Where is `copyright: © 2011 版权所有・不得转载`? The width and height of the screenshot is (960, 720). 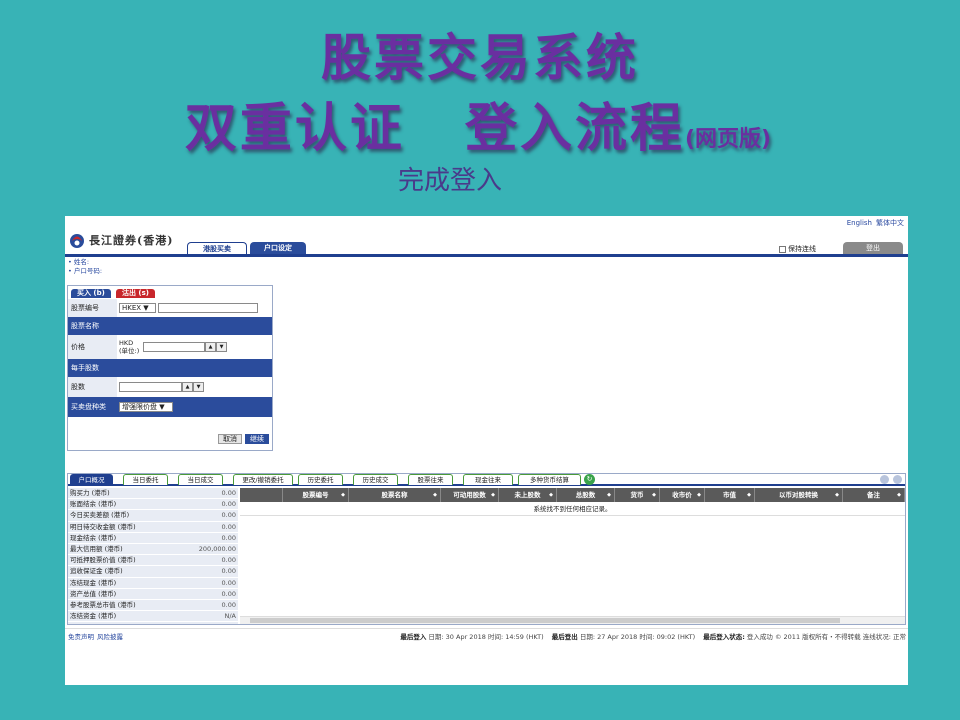 copyright: © 2011 版权所有・不得转载 is located at coordinates (817, 636).